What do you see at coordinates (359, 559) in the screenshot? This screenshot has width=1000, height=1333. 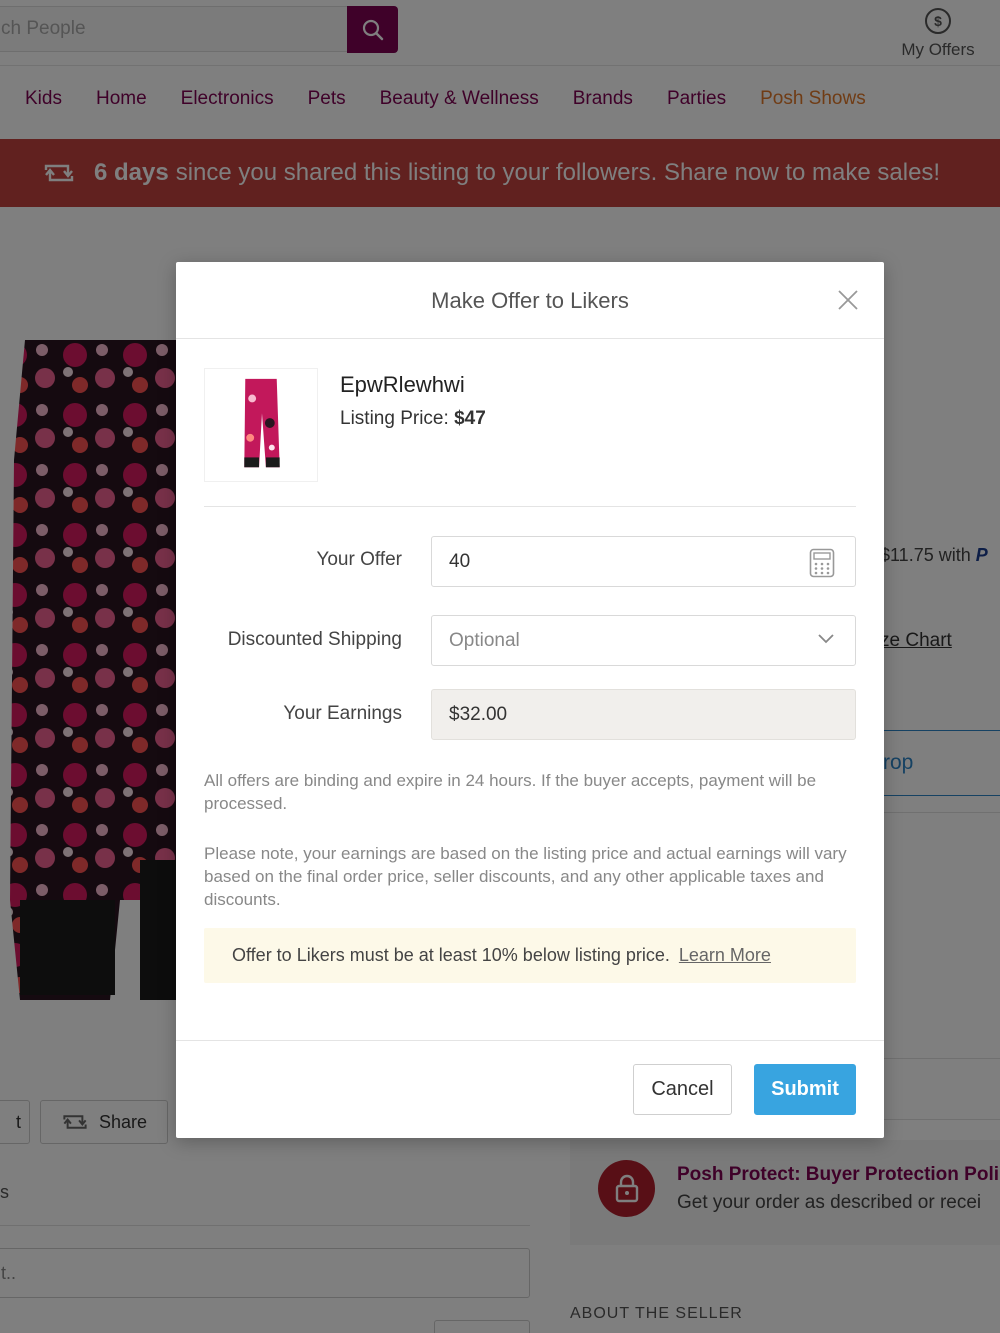 I see `offer-label: Your Offer` at bounding box center [359, 559].